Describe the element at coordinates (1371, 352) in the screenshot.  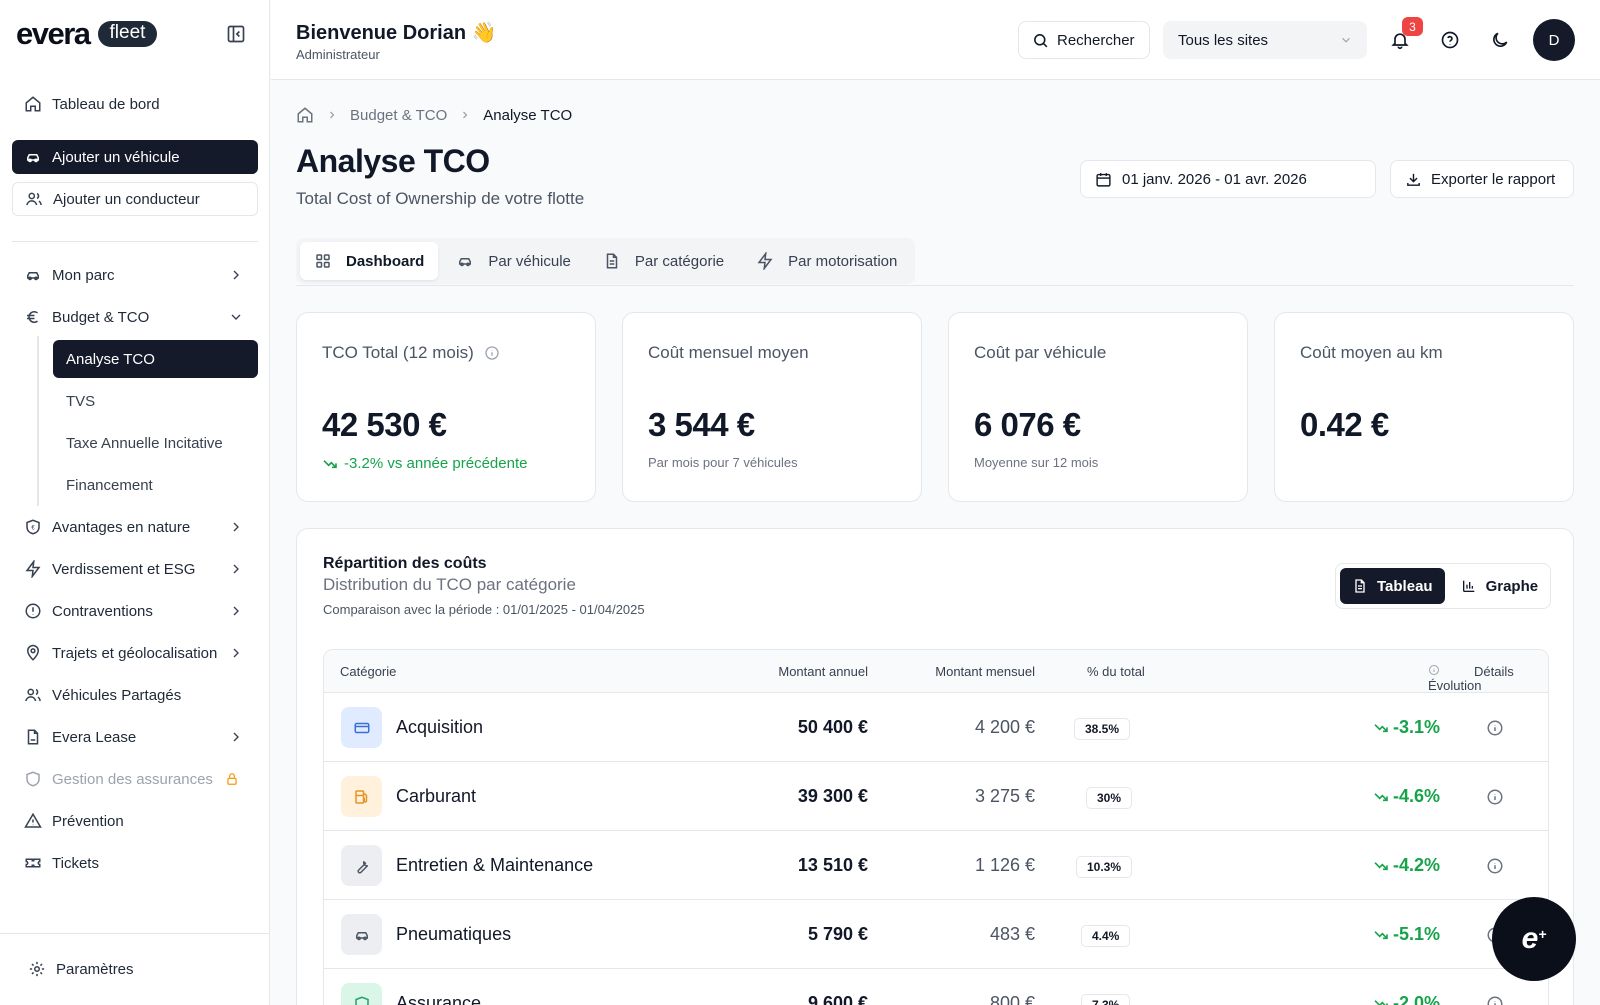
I see `kpi-label: Coût moyen au km` at that location.